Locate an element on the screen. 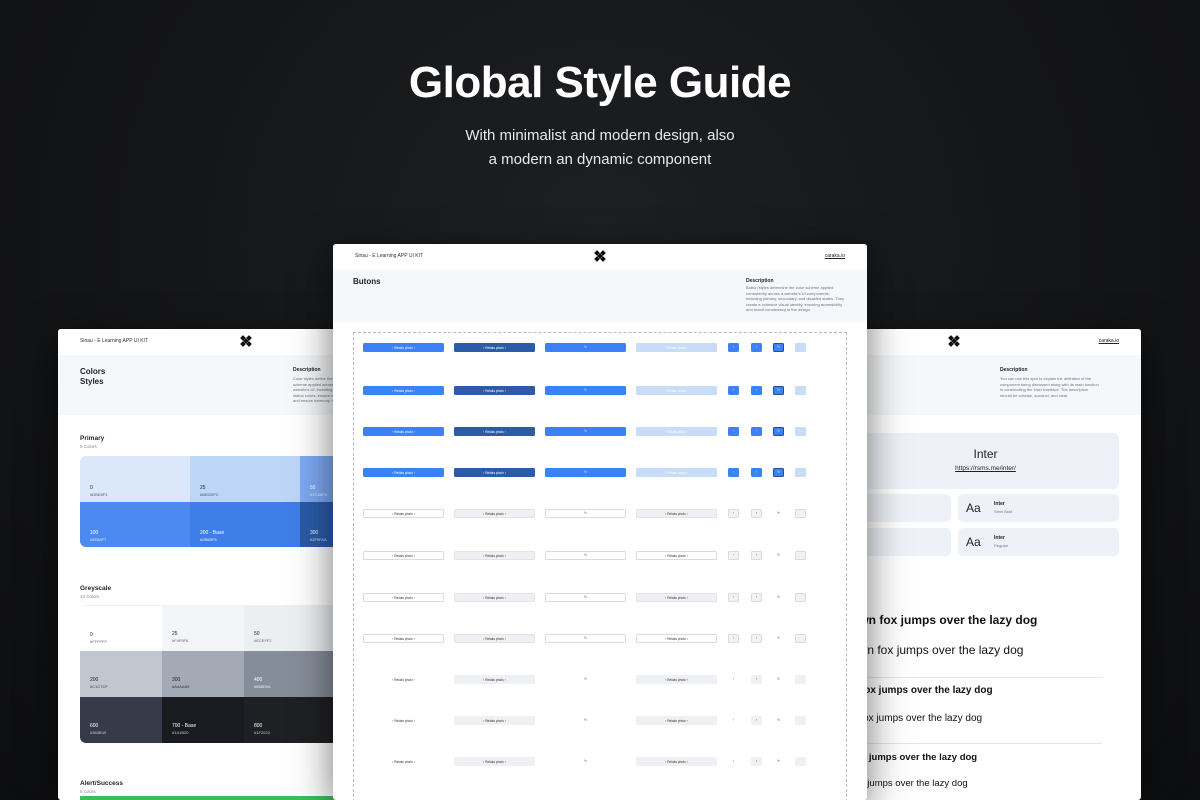 This screenshot has height=800, width=1200. icon-button-r8-c4 is located at coordinates (800, 638).